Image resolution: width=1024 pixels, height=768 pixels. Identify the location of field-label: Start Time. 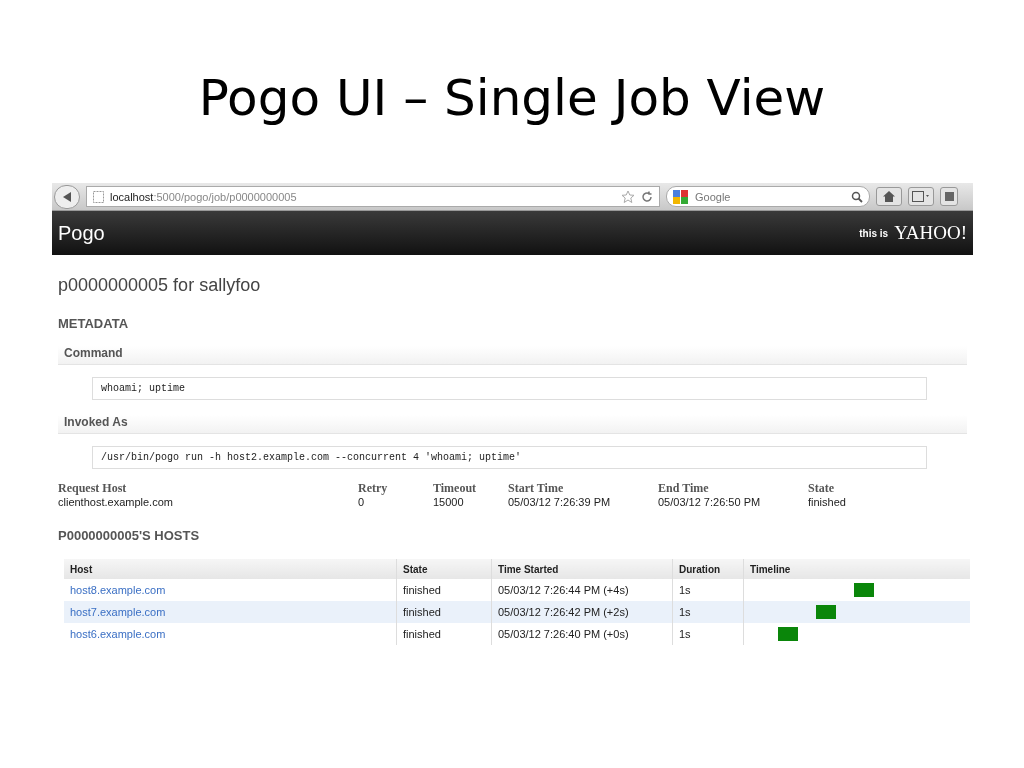
(536, 488).